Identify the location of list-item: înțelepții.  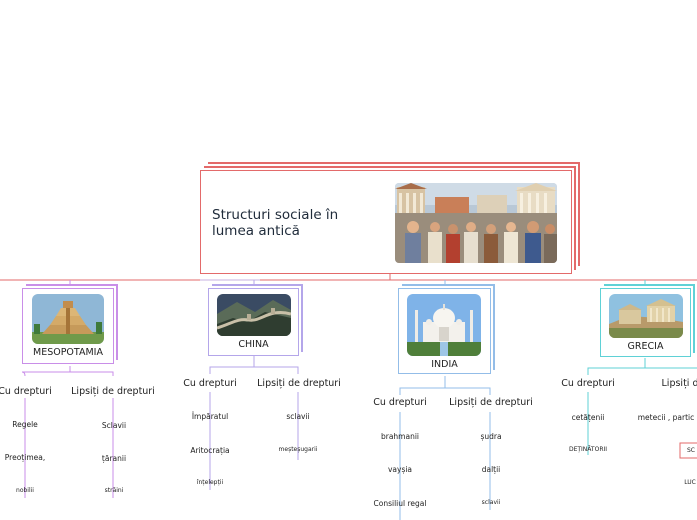
(210, 483).